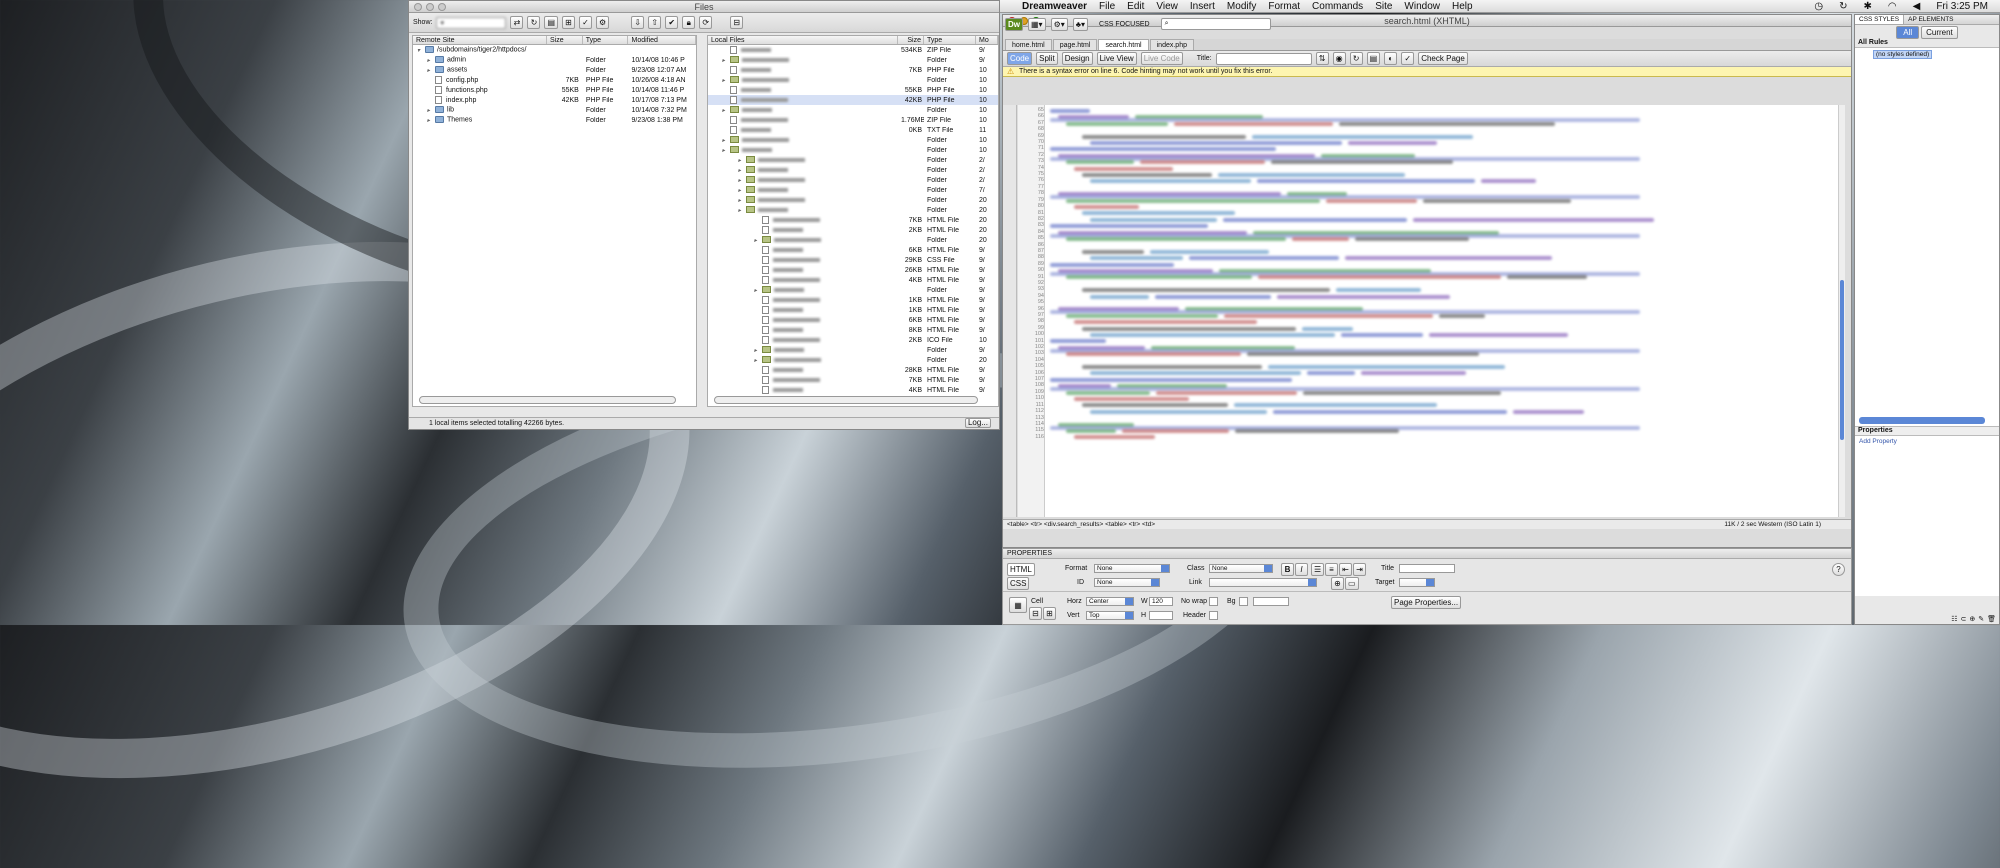 Image resolution: width=2000 pixels, height=868 pixels. What do you see at coordinates (1352, 583) in the screenshot?
I see `browse-folder-icon: ▭` at bounding box center [1352, 583].